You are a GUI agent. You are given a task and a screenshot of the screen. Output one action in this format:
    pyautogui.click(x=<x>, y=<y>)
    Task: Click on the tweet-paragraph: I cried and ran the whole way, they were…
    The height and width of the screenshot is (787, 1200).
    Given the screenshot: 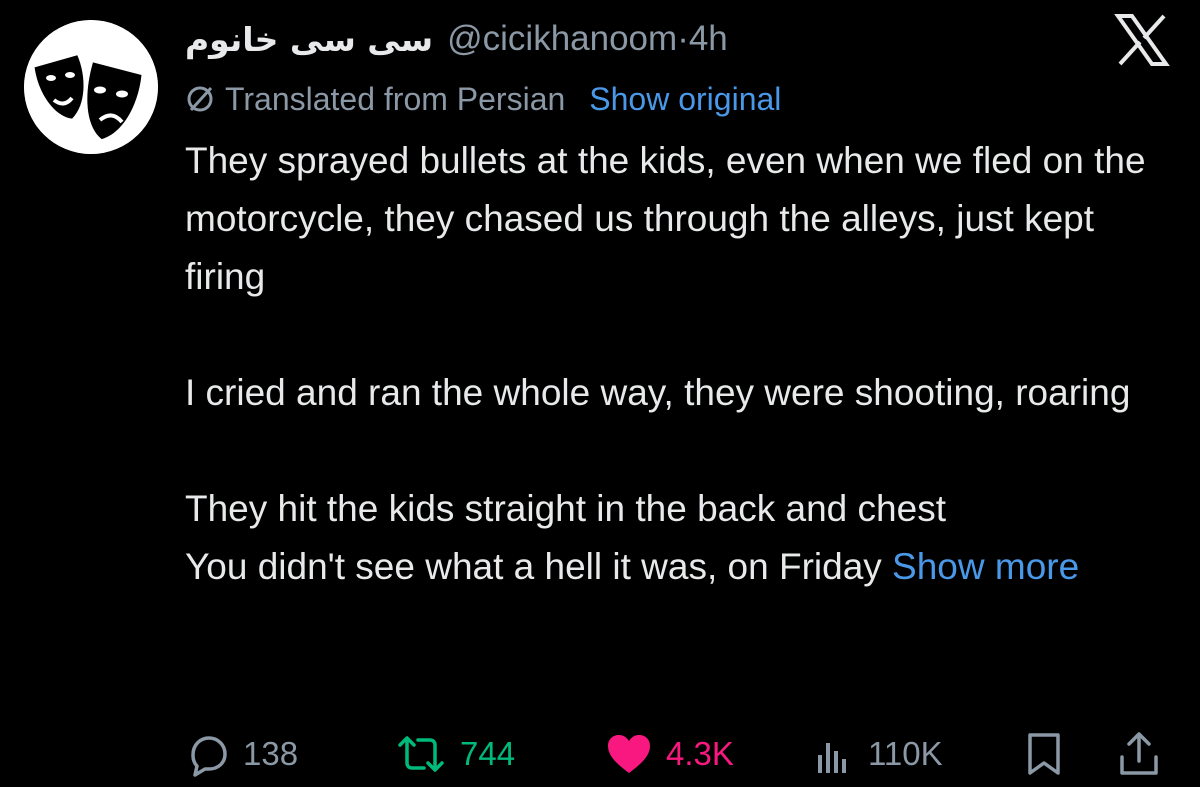 What is the action you would take?
    pyautogui.click(x=658, y=392)
    